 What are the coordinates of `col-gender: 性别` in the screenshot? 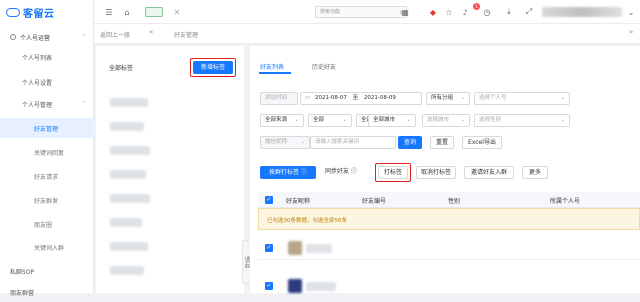 It's located at (454, 200).